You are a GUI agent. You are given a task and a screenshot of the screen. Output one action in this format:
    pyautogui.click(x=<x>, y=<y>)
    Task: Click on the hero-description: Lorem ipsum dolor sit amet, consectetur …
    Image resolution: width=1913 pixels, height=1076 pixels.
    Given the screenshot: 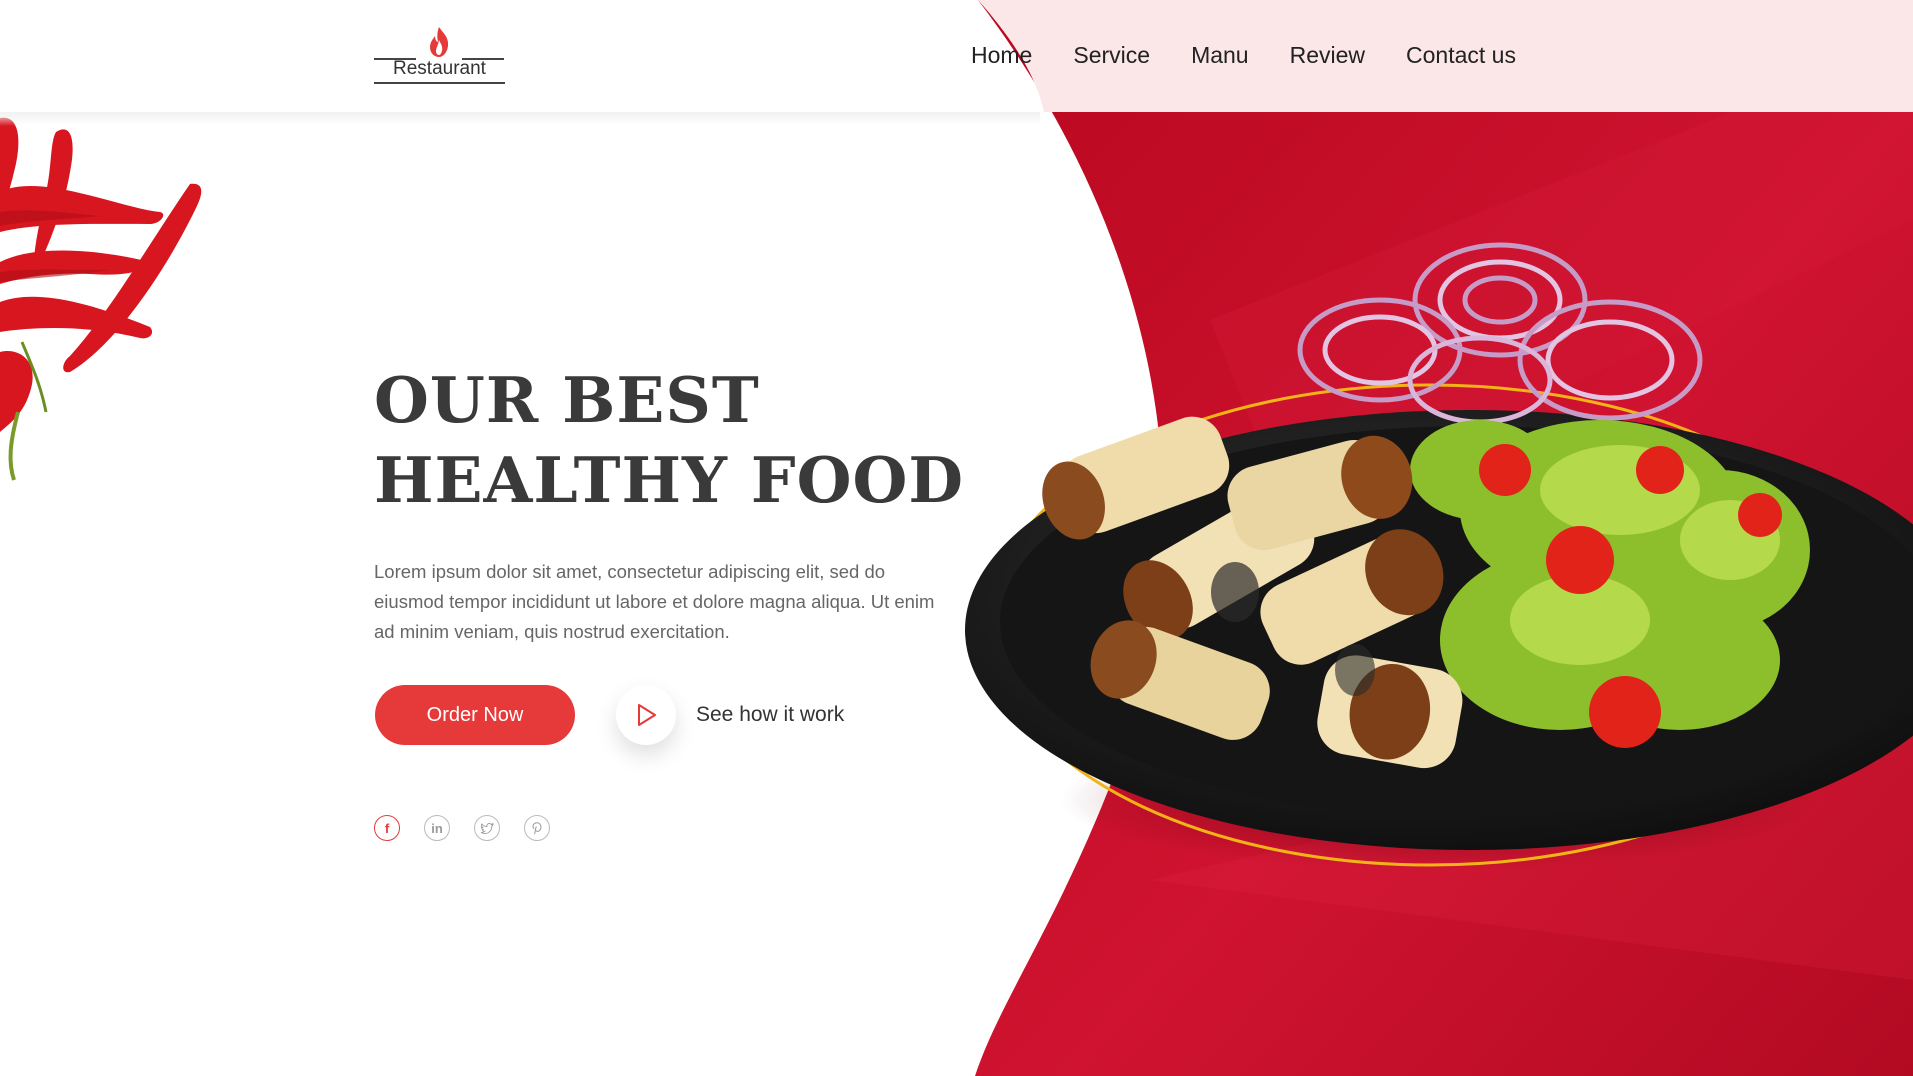 What is the action you would take?
    pyautogui.click(x=654, y=601)
    